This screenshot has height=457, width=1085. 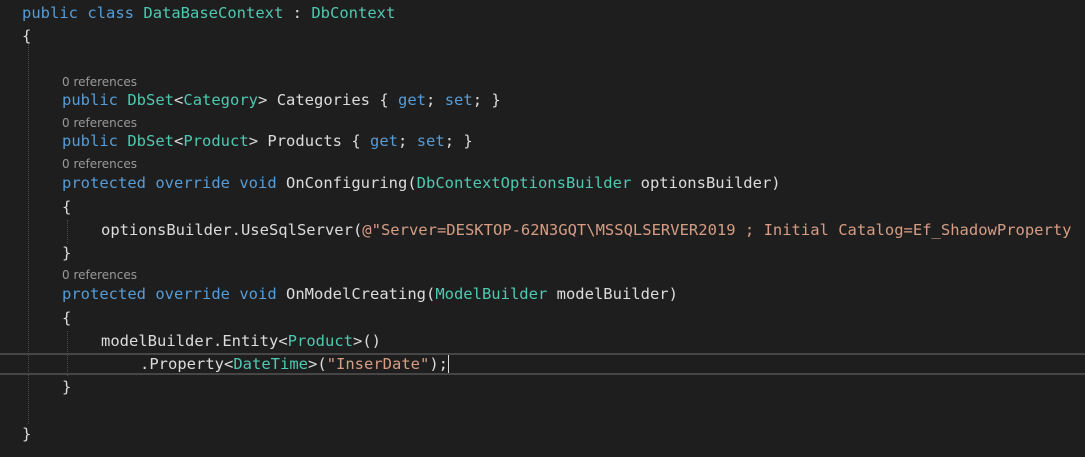 I want to click on method-call: modelBuilder.Entity, so click(x=190, y=341).